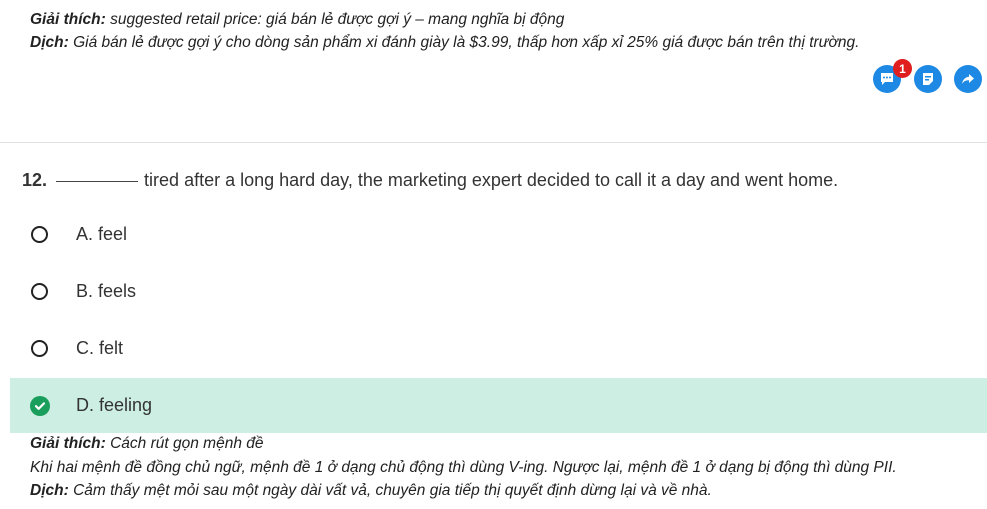 The image size is (987, 509). I want to click on option-label: A. feel, so click(102, 234).